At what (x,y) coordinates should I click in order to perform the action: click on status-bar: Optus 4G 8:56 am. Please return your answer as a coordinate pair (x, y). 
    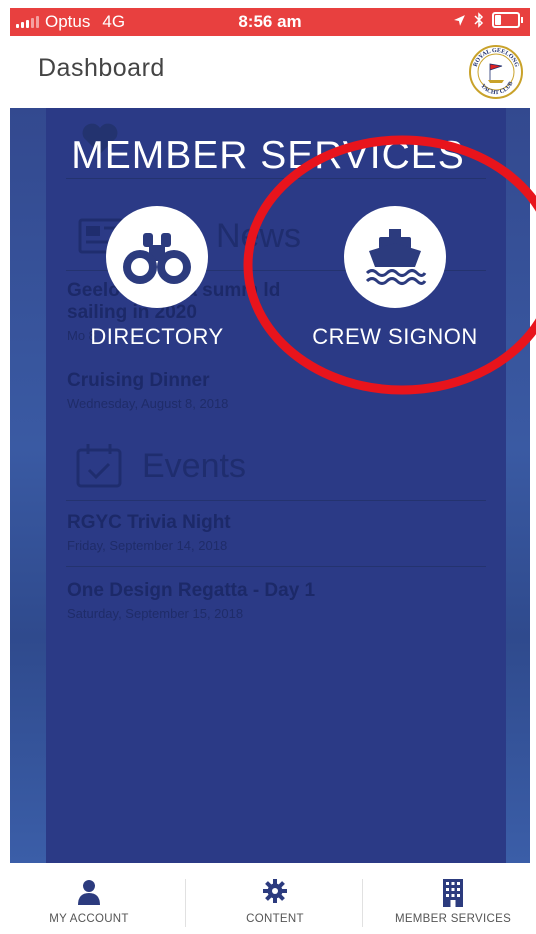
    Looking at the image, I should click on (270, 22).